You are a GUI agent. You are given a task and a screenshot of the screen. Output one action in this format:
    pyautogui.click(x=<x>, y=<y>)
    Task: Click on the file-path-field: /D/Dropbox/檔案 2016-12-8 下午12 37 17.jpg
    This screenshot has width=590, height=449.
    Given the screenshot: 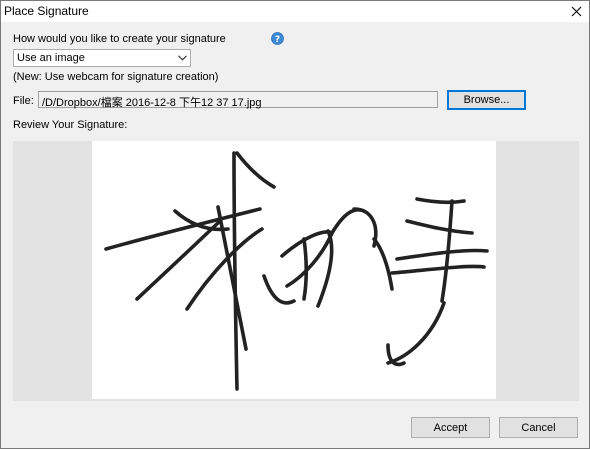 What is the action you would take?
    pyautogui.click(x=238, y=100)
    